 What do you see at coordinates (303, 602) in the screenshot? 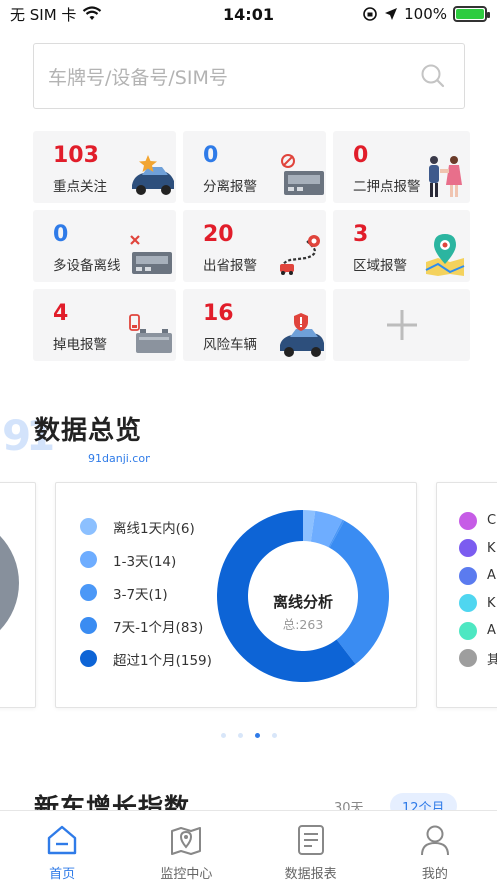
I see `donut-title: 离线分析` at bounding box center [303, 602].